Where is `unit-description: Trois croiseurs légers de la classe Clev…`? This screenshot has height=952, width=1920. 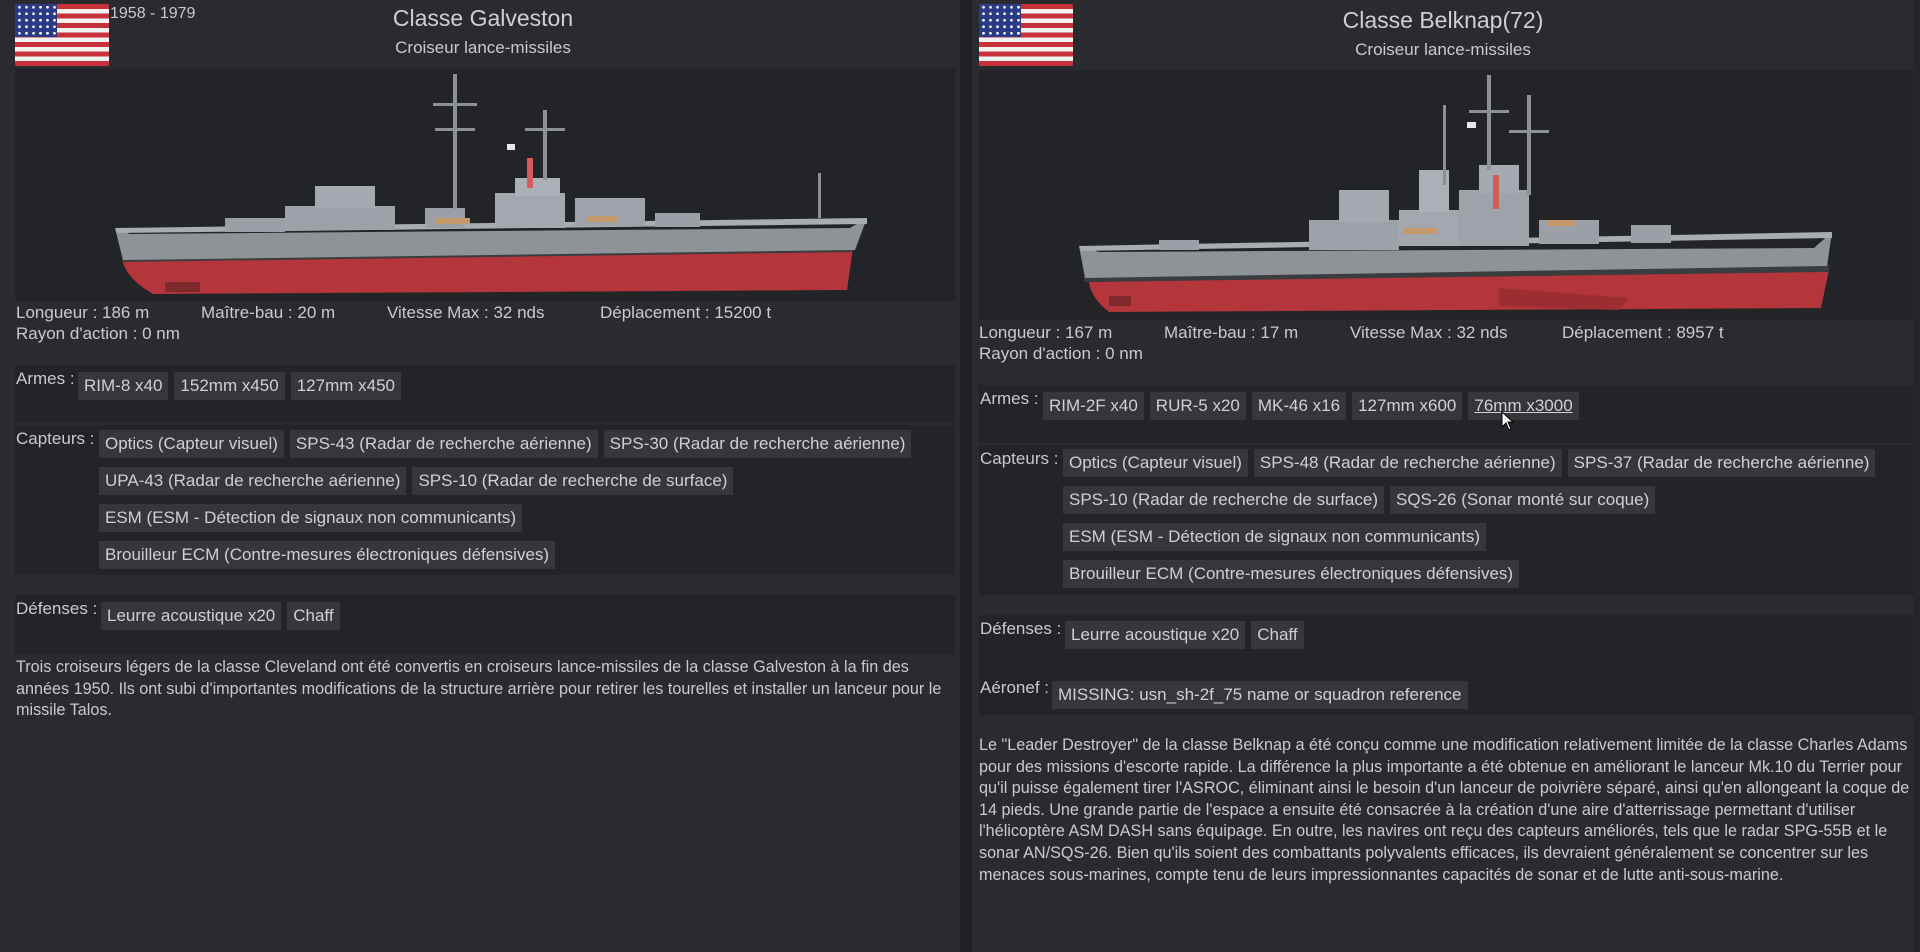 unit-description: Trois croiseurs légers de la classe Clev… is located at coordinates (479, 689).